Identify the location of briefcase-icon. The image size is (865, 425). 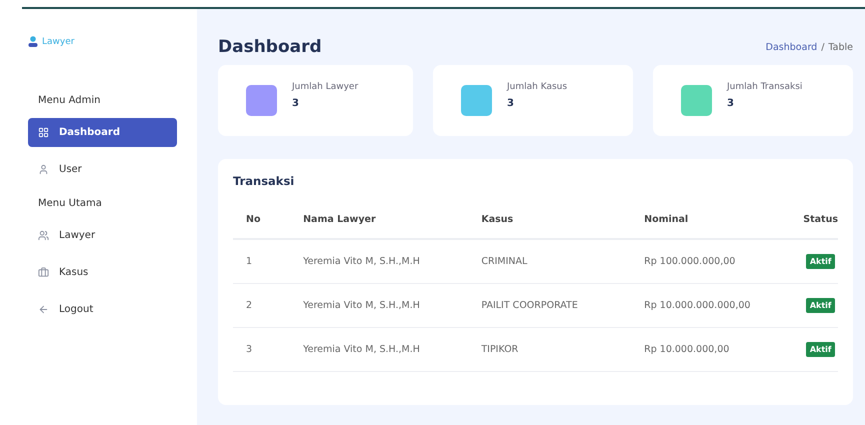
(43, 272).